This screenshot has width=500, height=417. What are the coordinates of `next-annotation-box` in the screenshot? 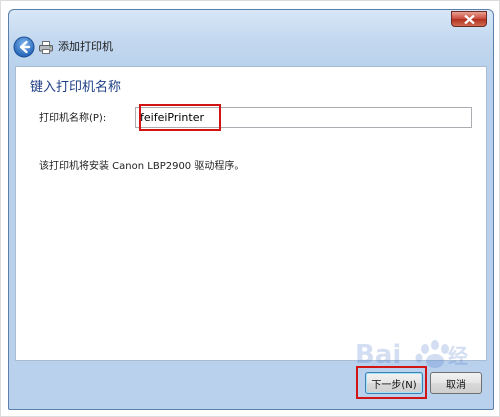 It's located at (391, 382).